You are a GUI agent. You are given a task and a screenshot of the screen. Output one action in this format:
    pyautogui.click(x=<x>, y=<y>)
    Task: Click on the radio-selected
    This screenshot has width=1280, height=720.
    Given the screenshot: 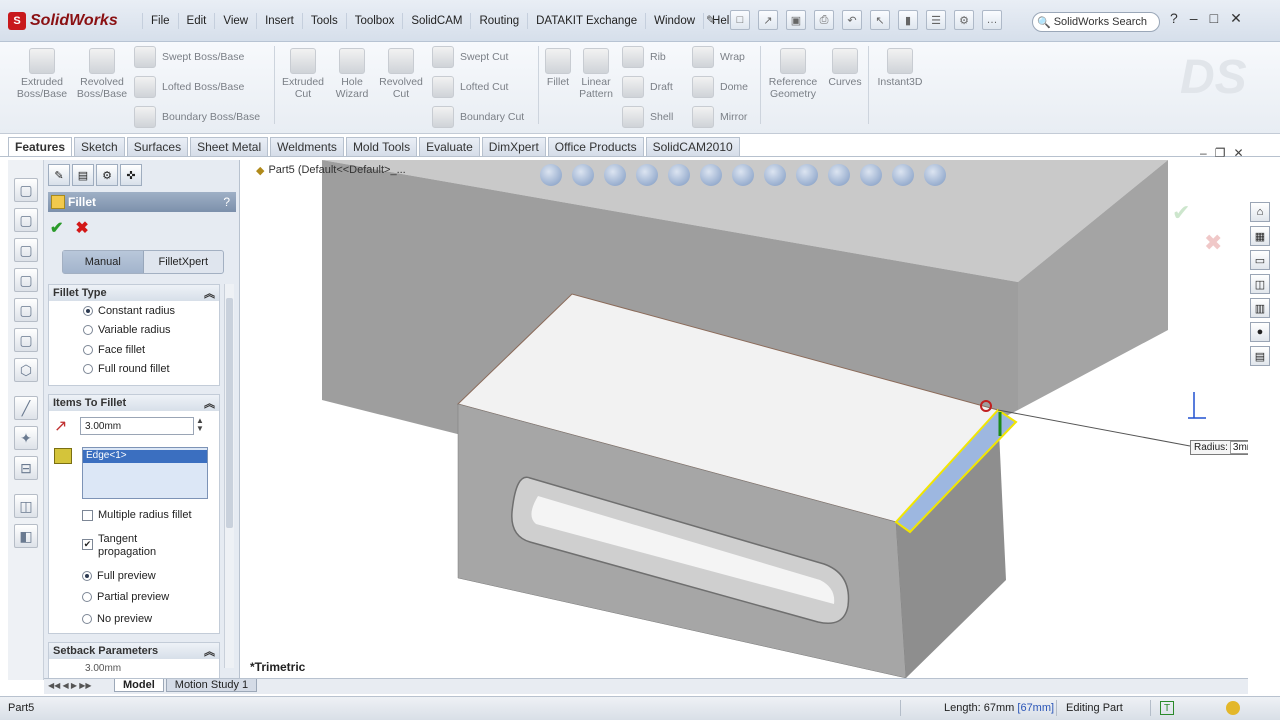 What is the action you would take?
    pyautogui.click(x=88, y=311)
    